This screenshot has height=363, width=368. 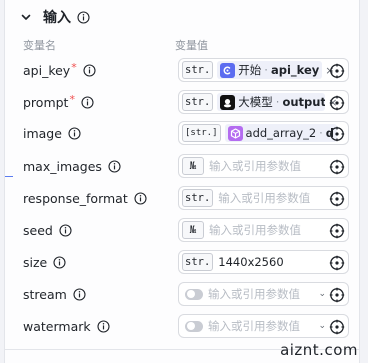 What do you see at coordinates (57, 18) in the screenshot?
I see `section-title: 输入` at bounding box center [57, 18].